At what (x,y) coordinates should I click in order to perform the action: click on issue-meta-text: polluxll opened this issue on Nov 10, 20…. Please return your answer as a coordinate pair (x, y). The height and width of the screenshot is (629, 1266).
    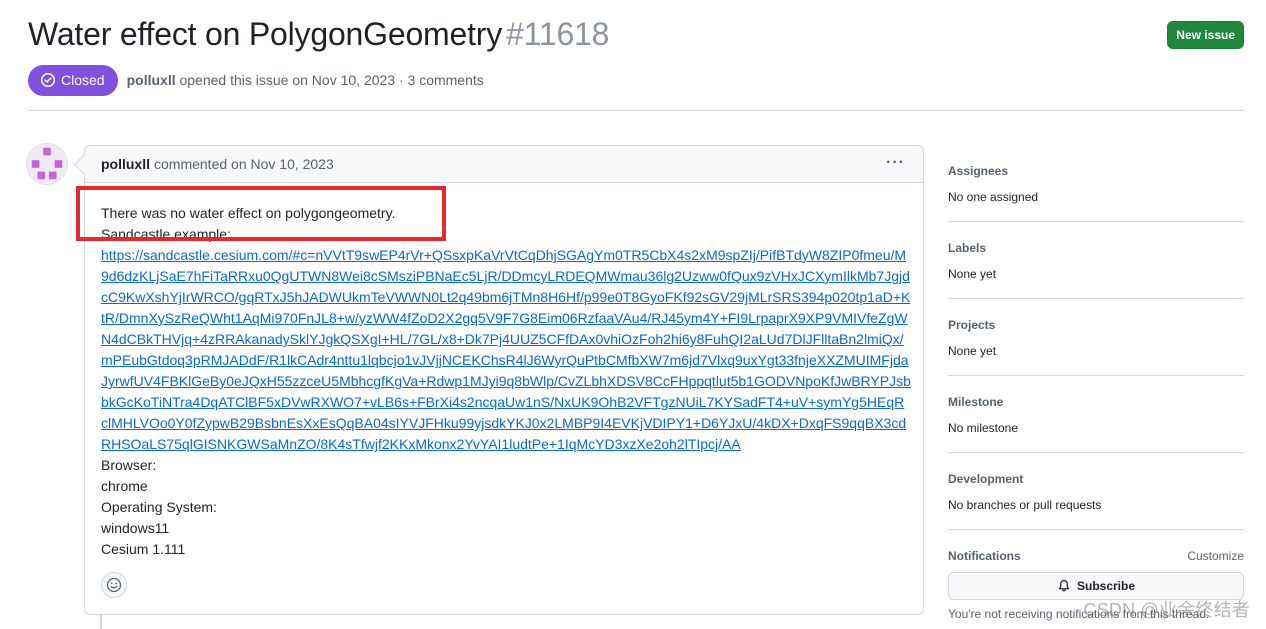
    Looking at the image, I should click on (305, 80).